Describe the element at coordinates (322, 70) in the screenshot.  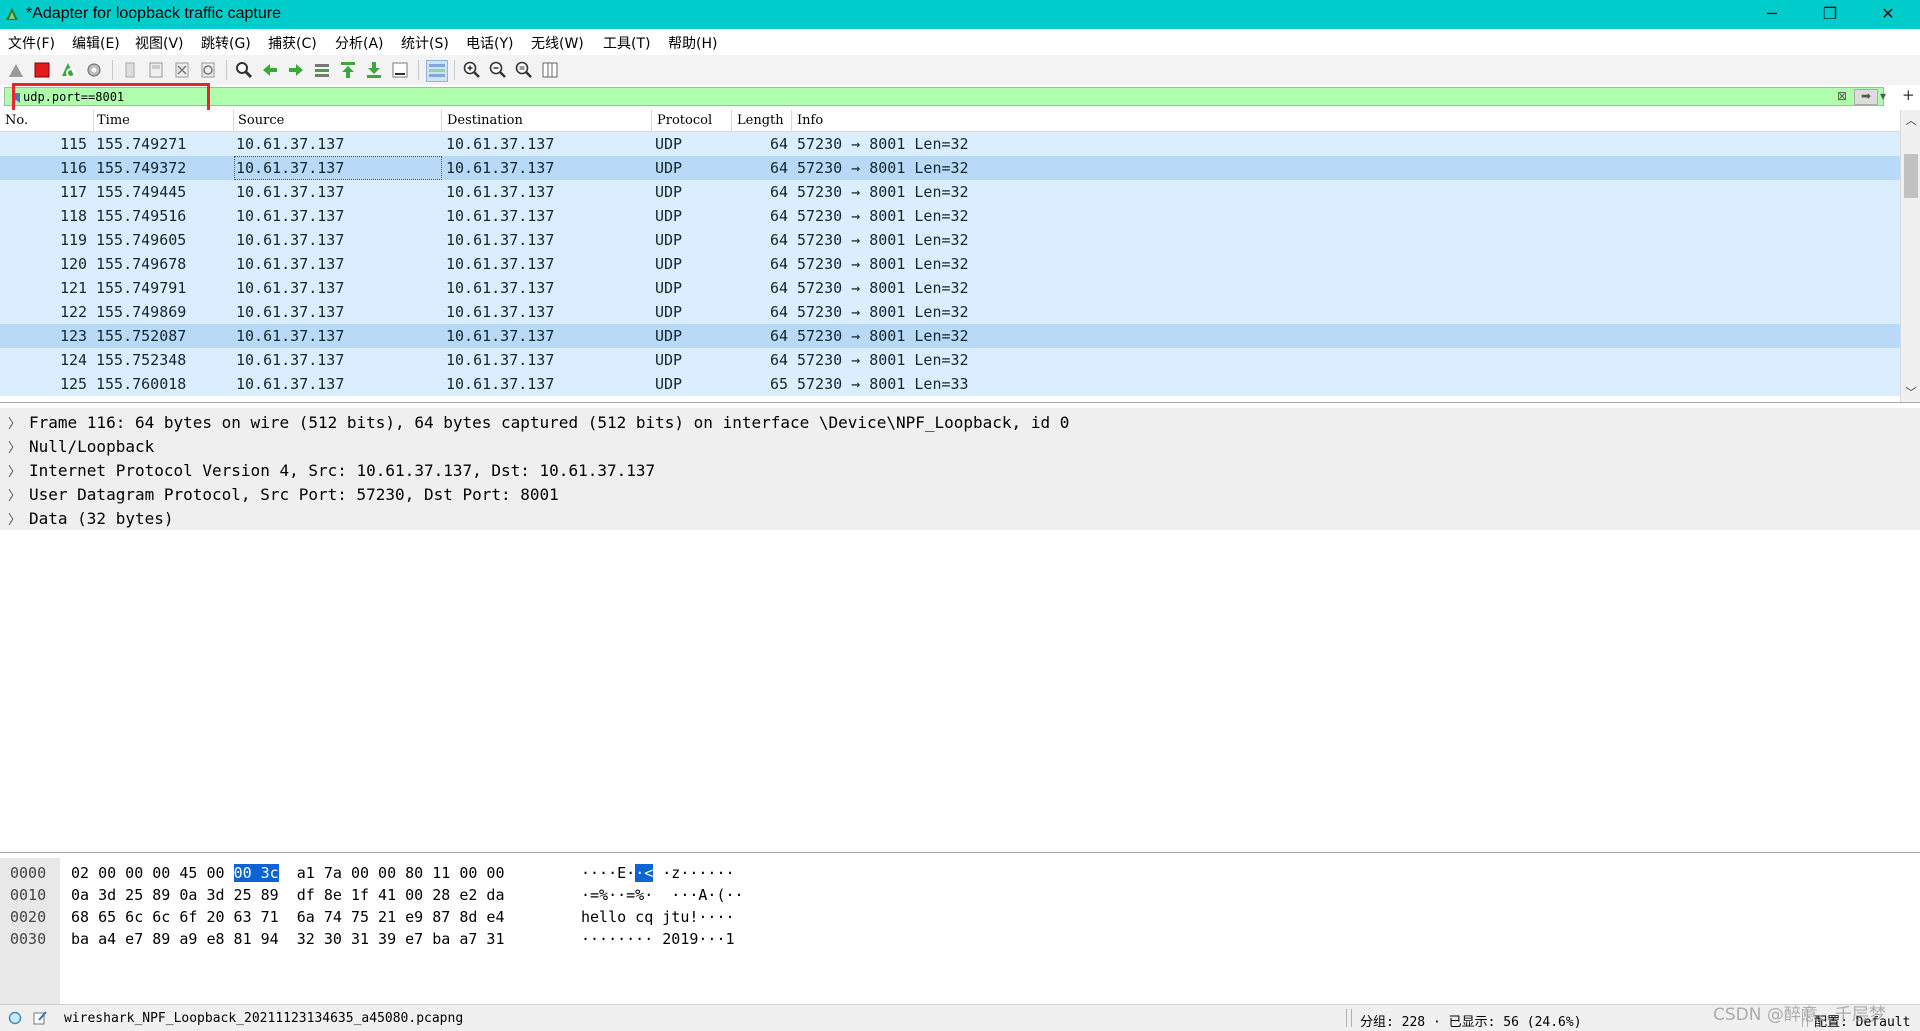
I see `go-to-packet-icon` at that location.